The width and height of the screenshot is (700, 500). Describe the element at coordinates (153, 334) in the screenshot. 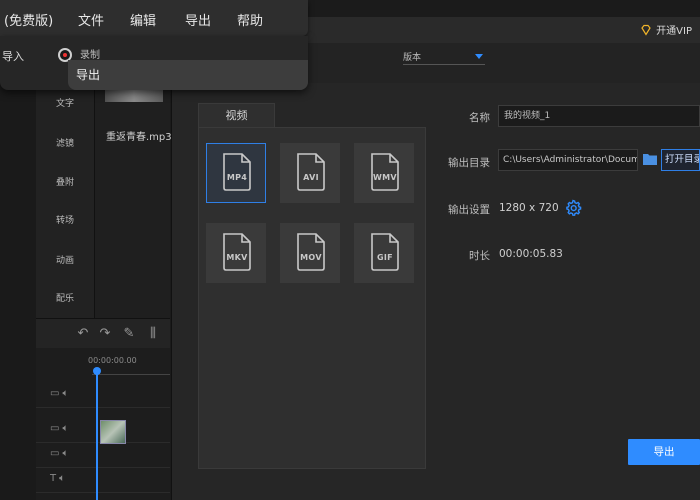

I see `split-icon: ⫼` at that location.